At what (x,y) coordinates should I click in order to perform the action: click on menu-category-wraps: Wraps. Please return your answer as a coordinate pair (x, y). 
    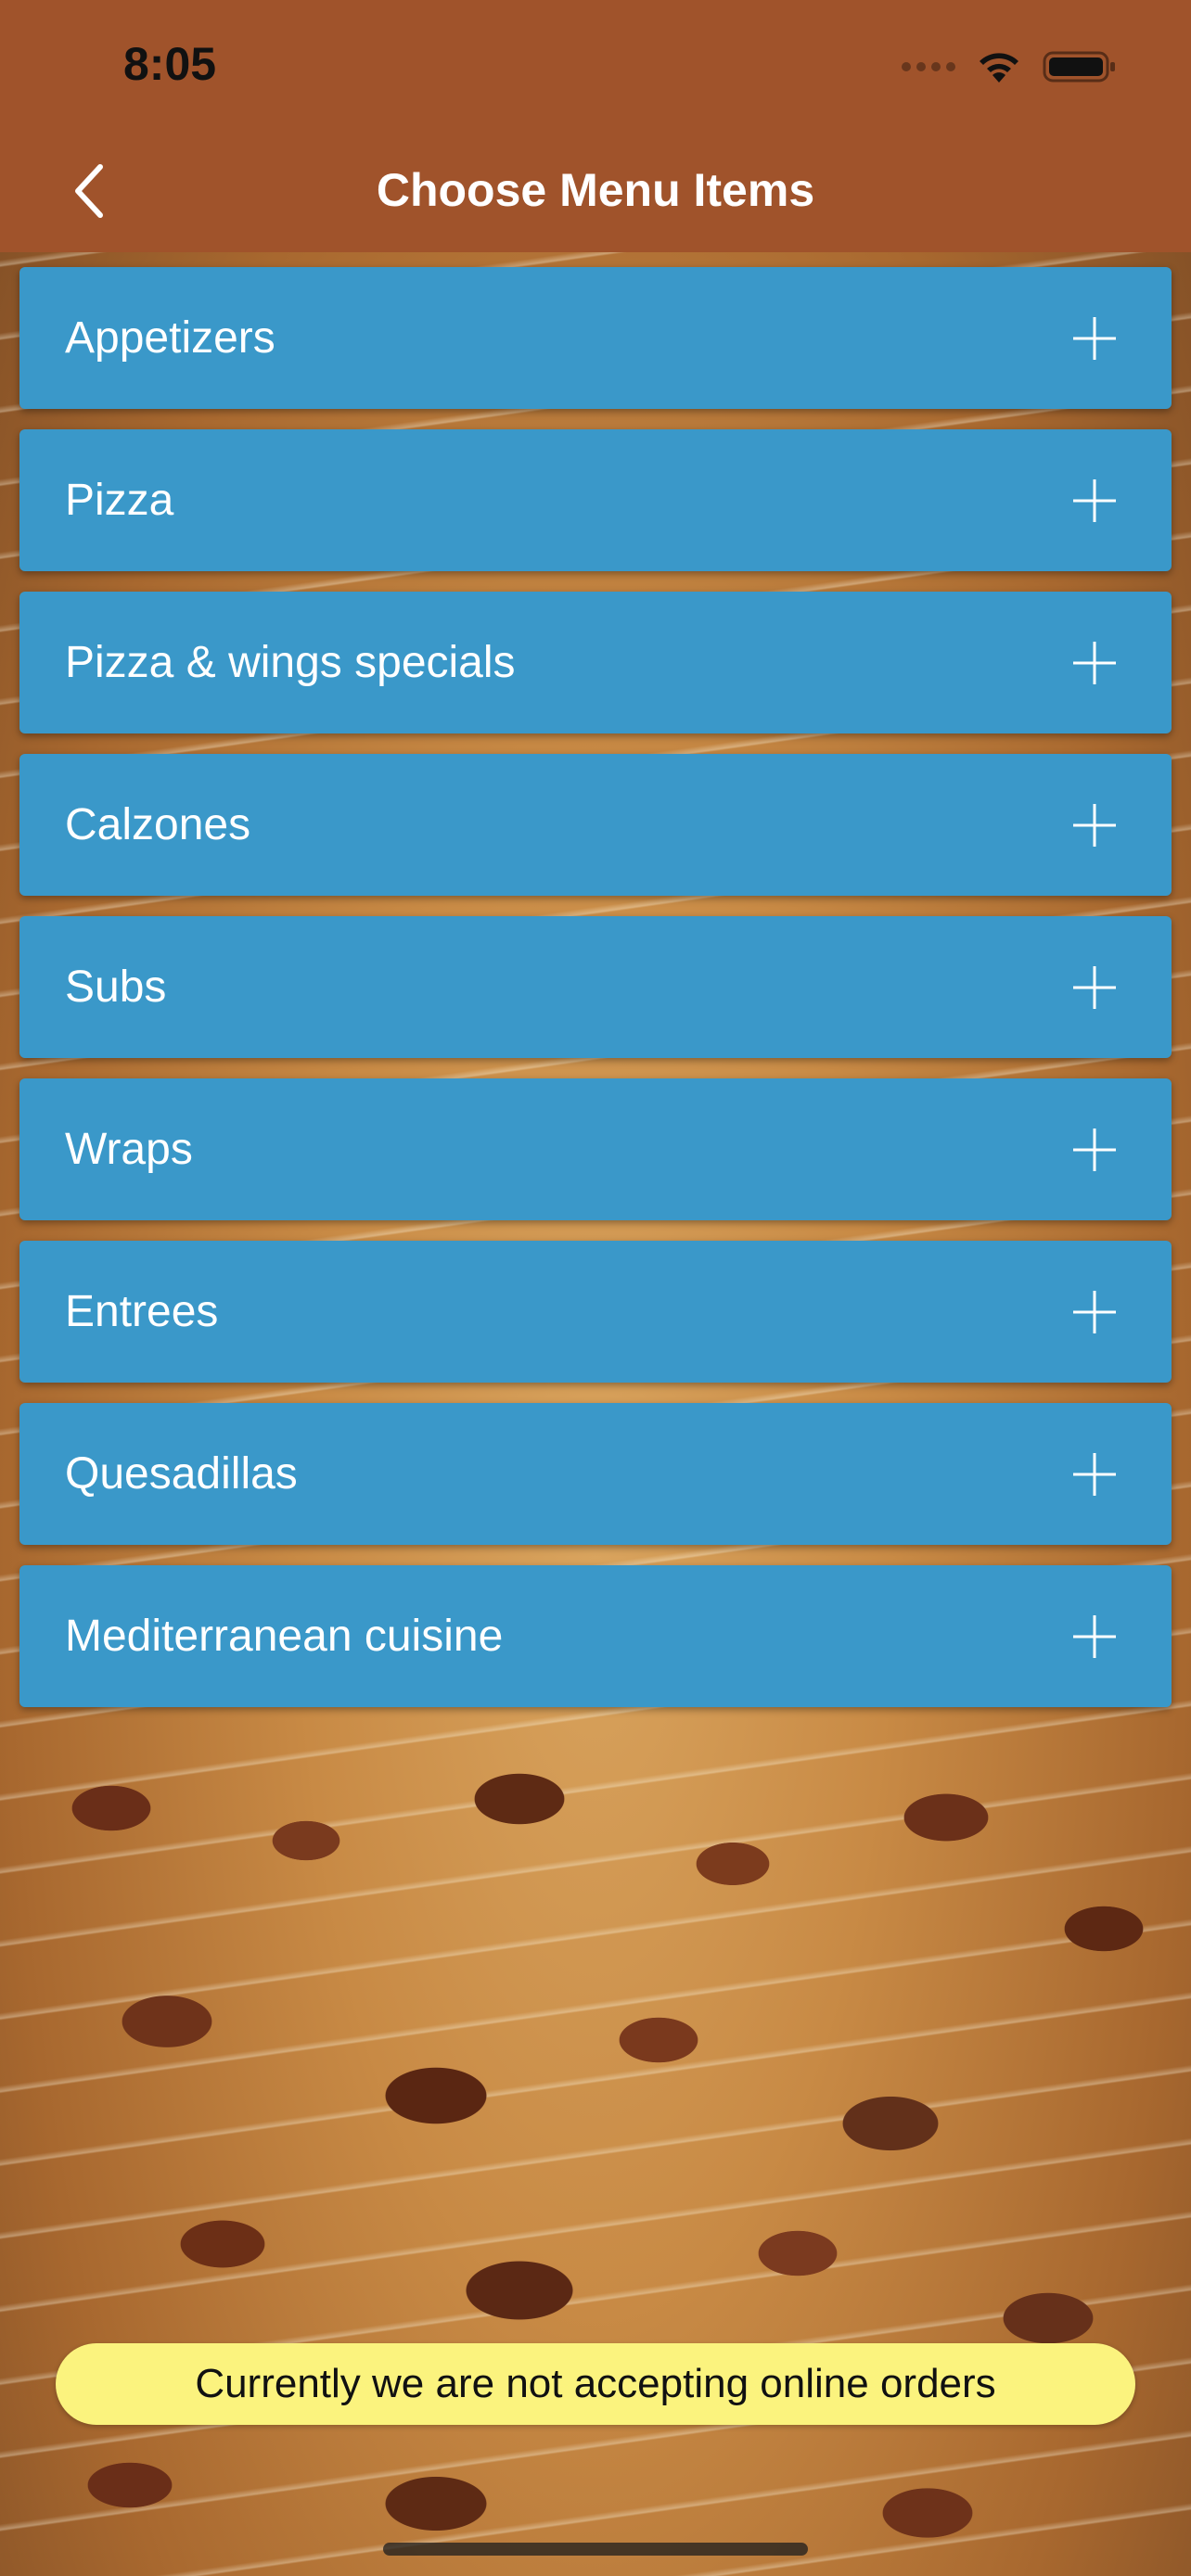
    Looking at the image, I should click on (595, 1149).